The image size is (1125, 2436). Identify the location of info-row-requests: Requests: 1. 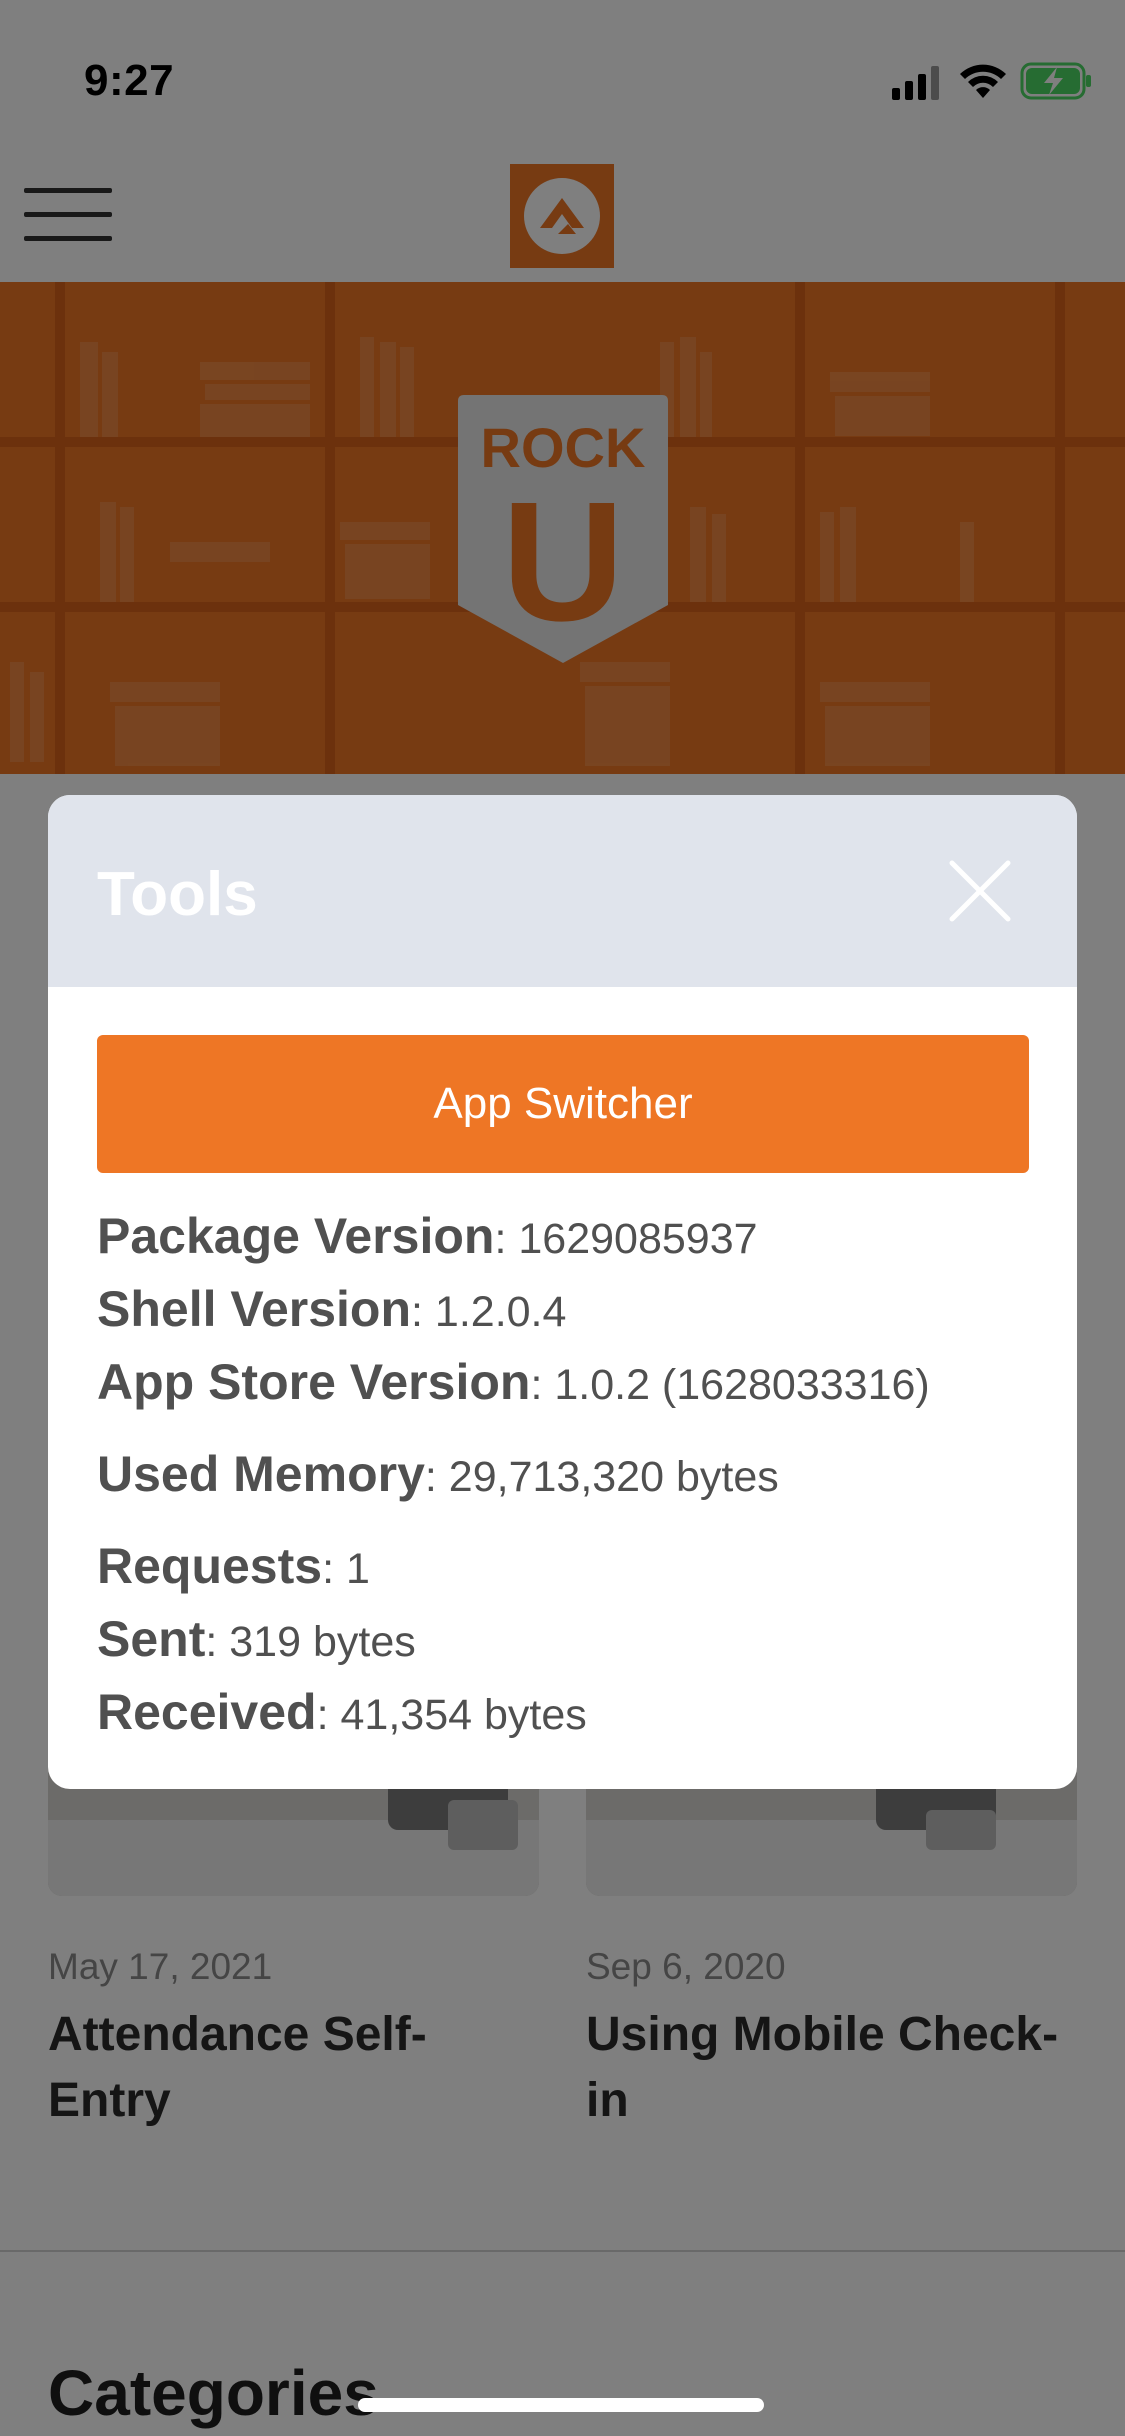
(233, 1566).